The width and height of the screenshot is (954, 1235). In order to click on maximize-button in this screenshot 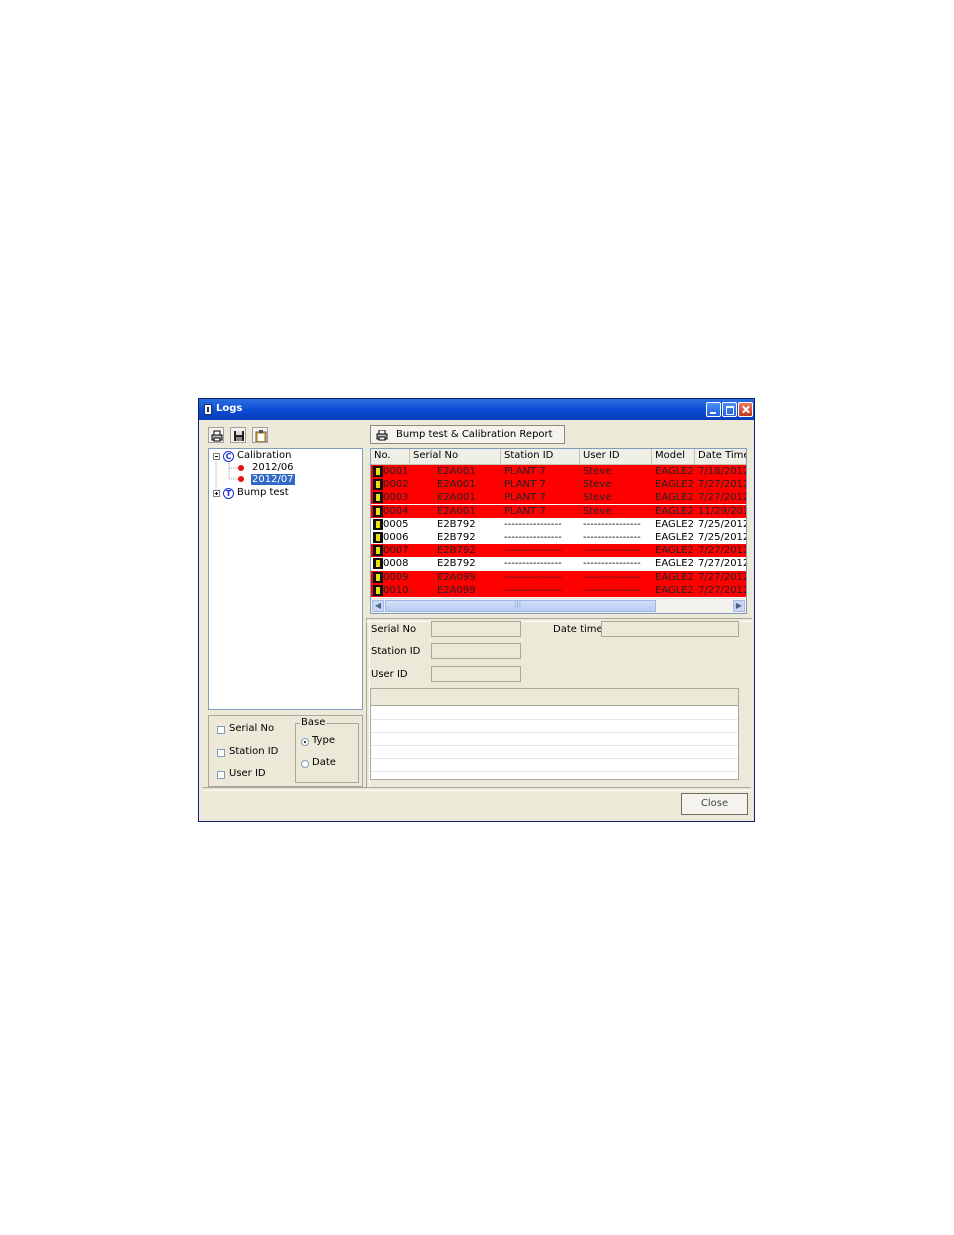, I will do `click(729, 409)`.